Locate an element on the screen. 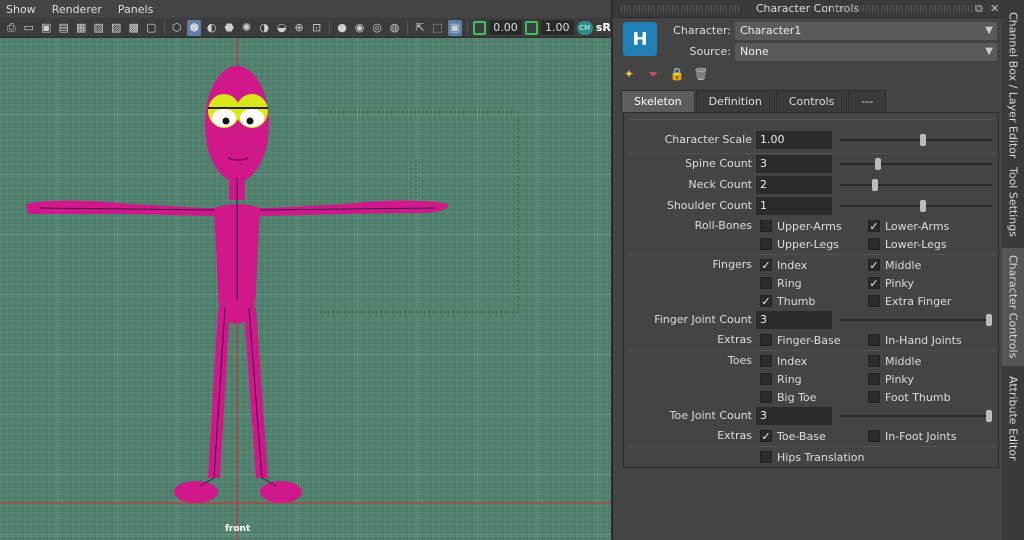 Image resolution: width=1024 pixels, height=540 pixels. upper-arms-checkbox: Upper-Arms is located at coordinates (801, 226).